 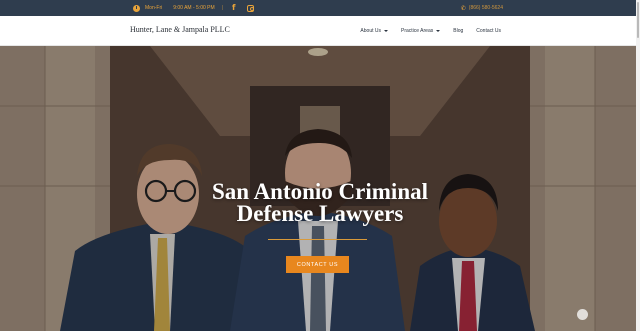 I want to click on main-nav: About Us Practice Areas Blog Contact Us, so click(x=430, y=31).